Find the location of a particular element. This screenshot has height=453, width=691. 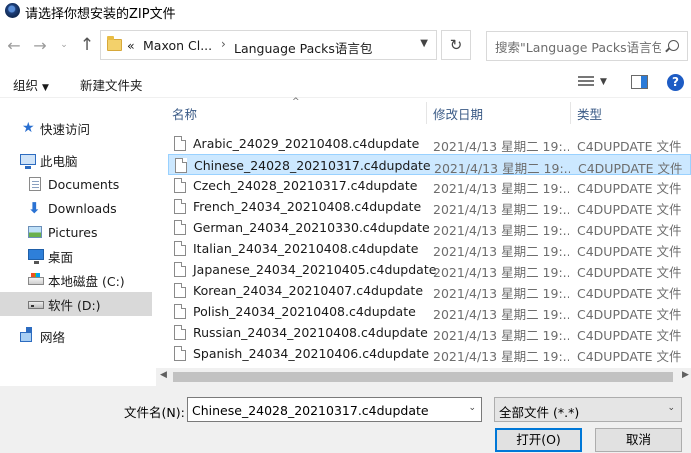

scroll-right-icon: ▶ is located at coordinates (685, 375).